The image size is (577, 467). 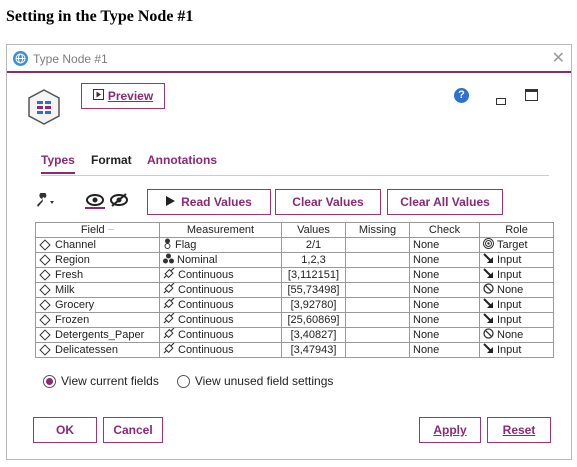 I want to click on values-cell: [3,92780], so click(x=313, y=305).